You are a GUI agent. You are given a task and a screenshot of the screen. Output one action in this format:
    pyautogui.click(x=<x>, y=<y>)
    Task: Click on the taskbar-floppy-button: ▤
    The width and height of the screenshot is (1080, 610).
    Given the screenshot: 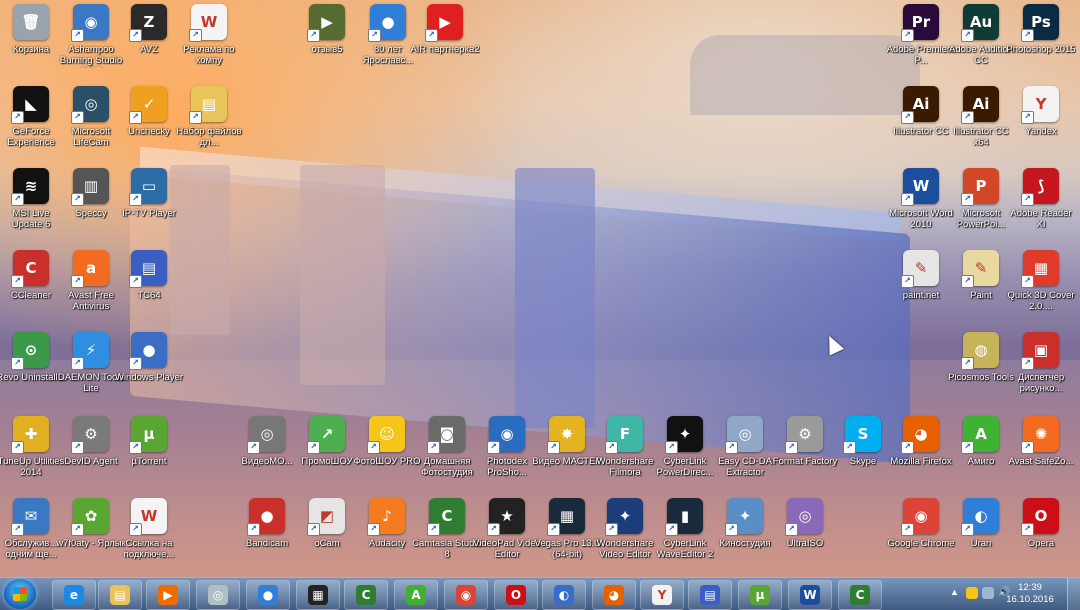 What is the action you would take?
    pyautogui.click(x=710, y=595)
    